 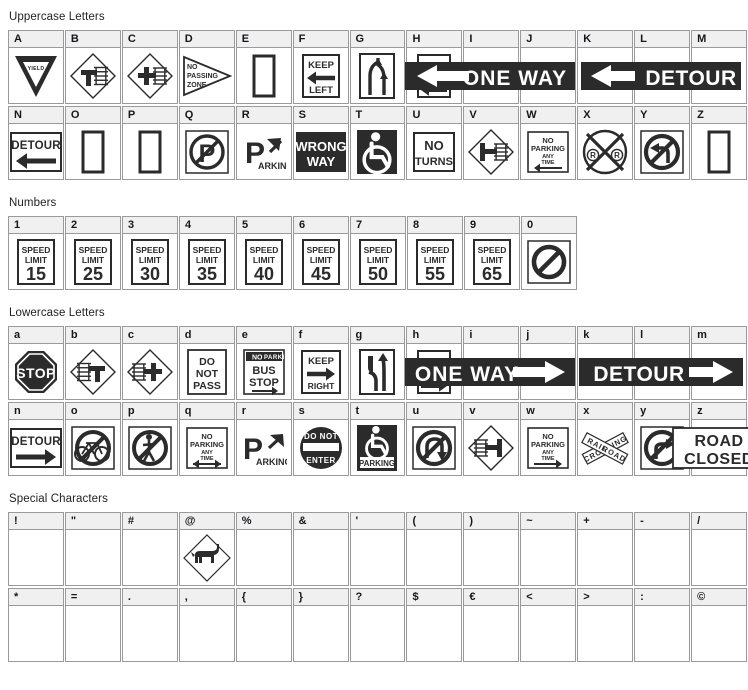 I want to click on glyph-cell-animal-crossing-diamond-sign: @, so click(x=206, y=549).